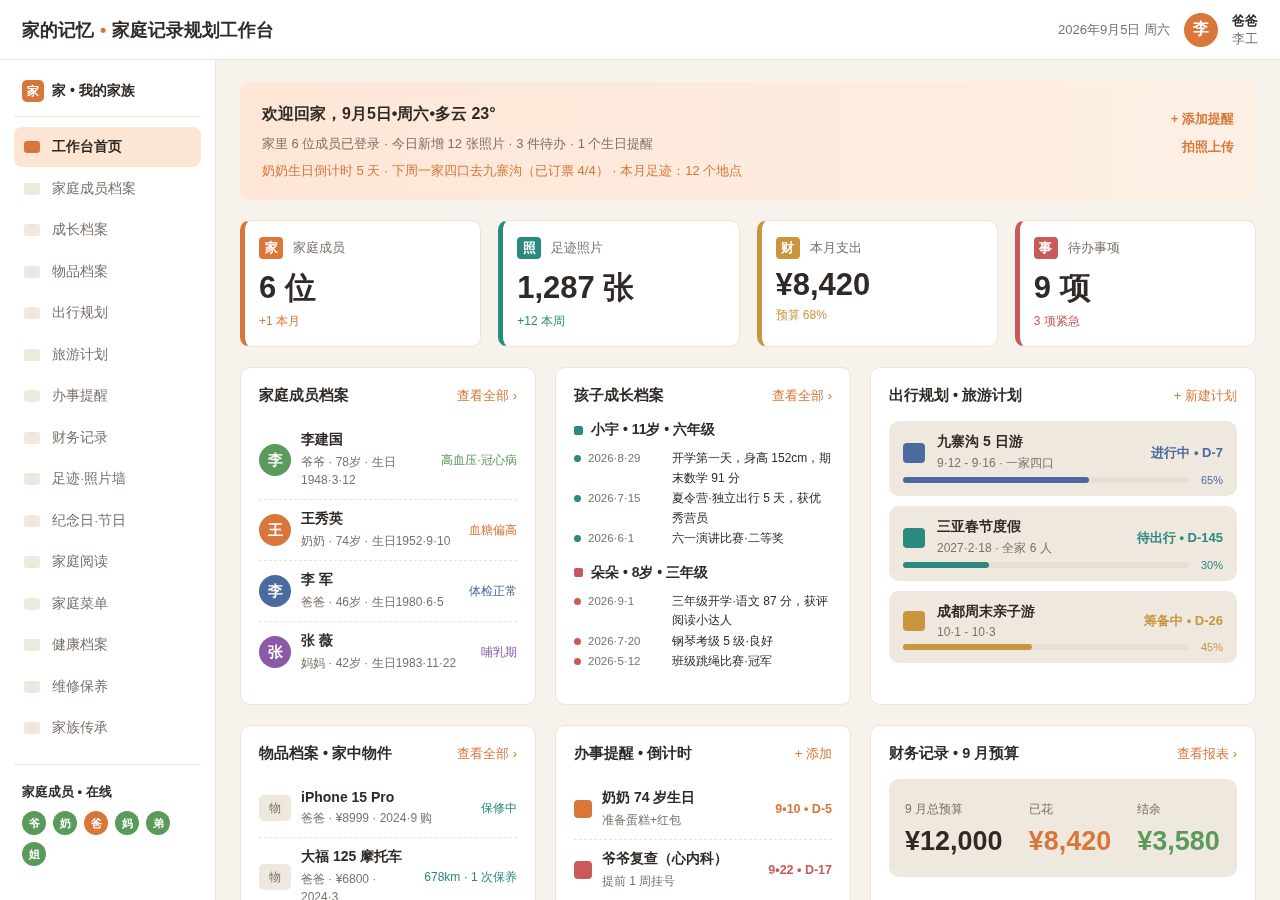 Image resolution: width=1280 pixels, height=900 pixels. Describe the element at coordinates (65, 823) in the screenshot. I see `member-avatar: 奶` at that location.